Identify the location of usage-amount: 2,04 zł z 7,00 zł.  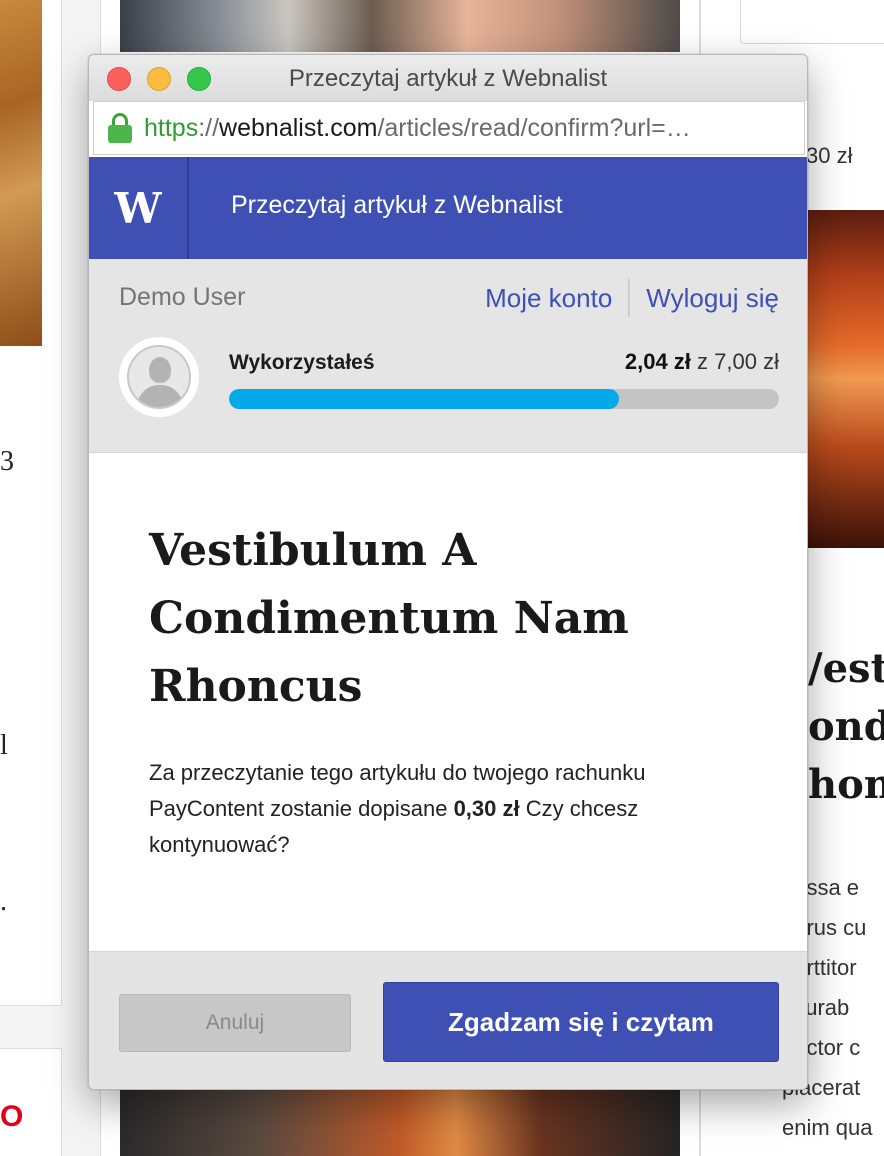
(702, 362).